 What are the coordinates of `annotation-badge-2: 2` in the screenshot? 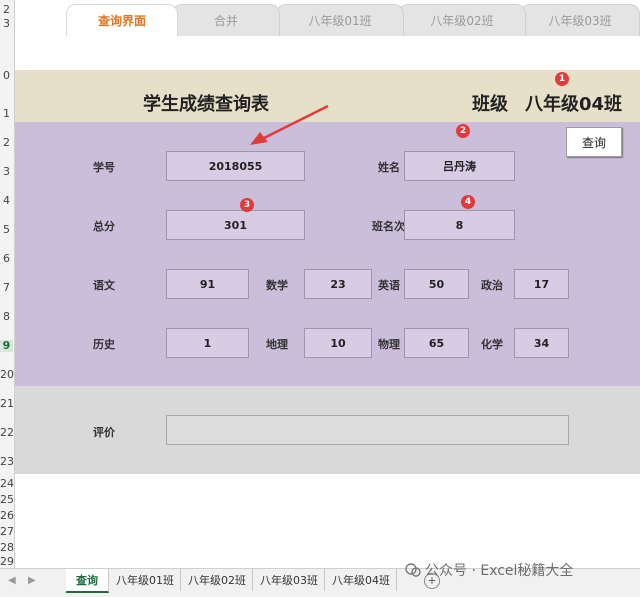 It's located at (463, 131).